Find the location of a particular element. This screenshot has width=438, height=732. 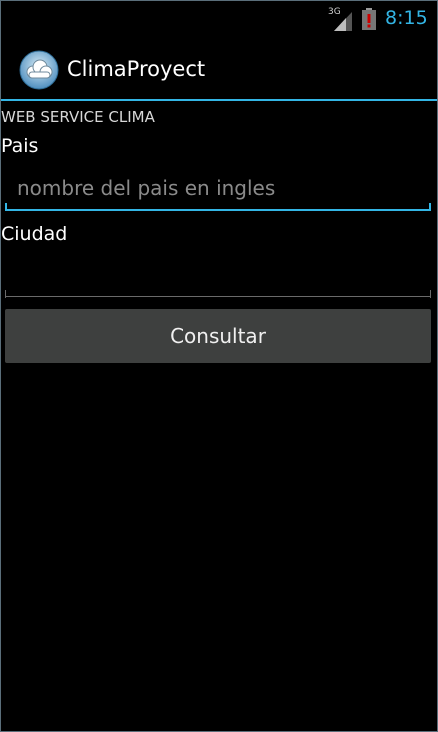

country-label: Pais is located at coordinates (20, 146).